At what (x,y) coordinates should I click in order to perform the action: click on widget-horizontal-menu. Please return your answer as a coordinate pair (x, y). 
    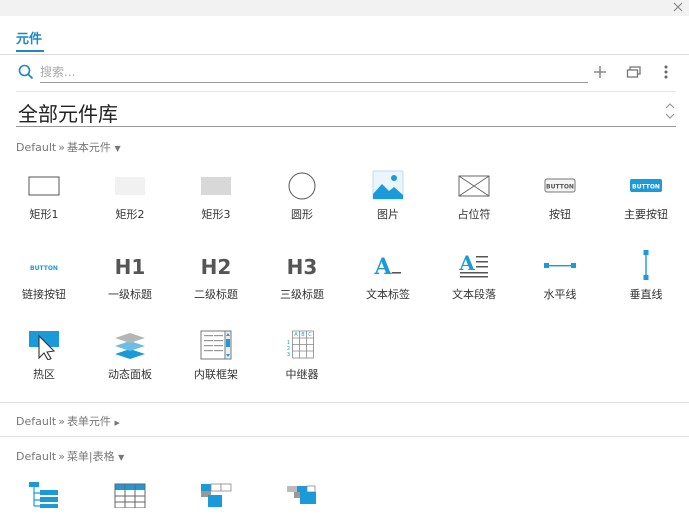
    Looking at the image, I should click on (302, 496).